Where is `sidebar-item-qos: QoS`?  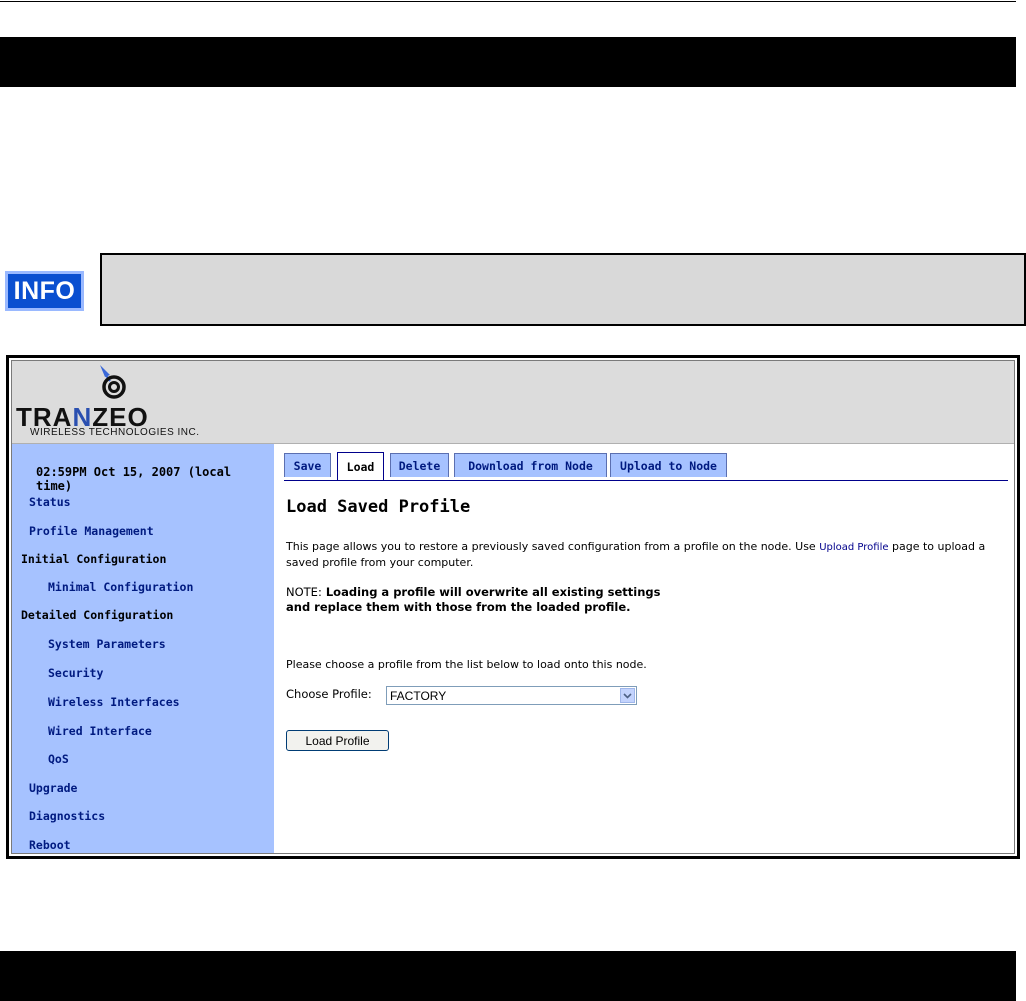 sidebar-item-qos: QoS is located at coordinates (58, 759).